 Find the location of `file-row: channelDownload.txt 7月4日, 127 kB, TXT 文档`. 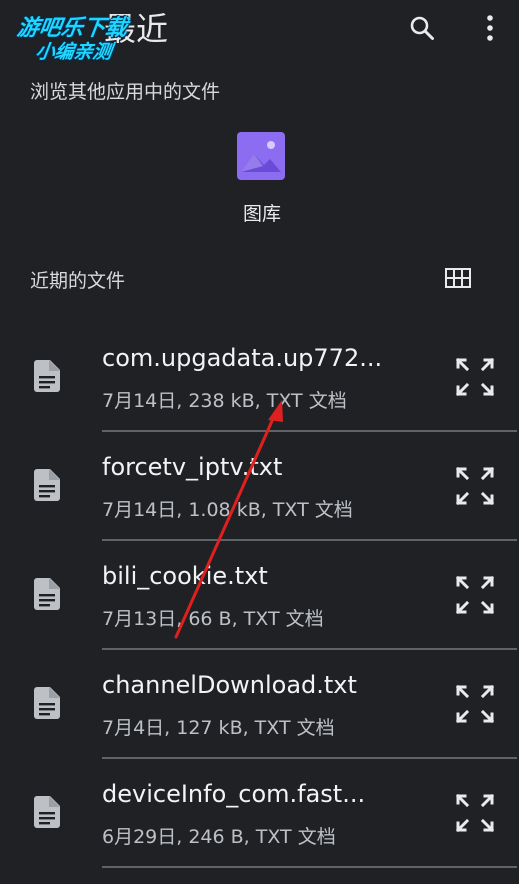

file-row: channelDownload.txt 7月4日, 127 kB, TXT 文档 is located at coordinates (259, 704).